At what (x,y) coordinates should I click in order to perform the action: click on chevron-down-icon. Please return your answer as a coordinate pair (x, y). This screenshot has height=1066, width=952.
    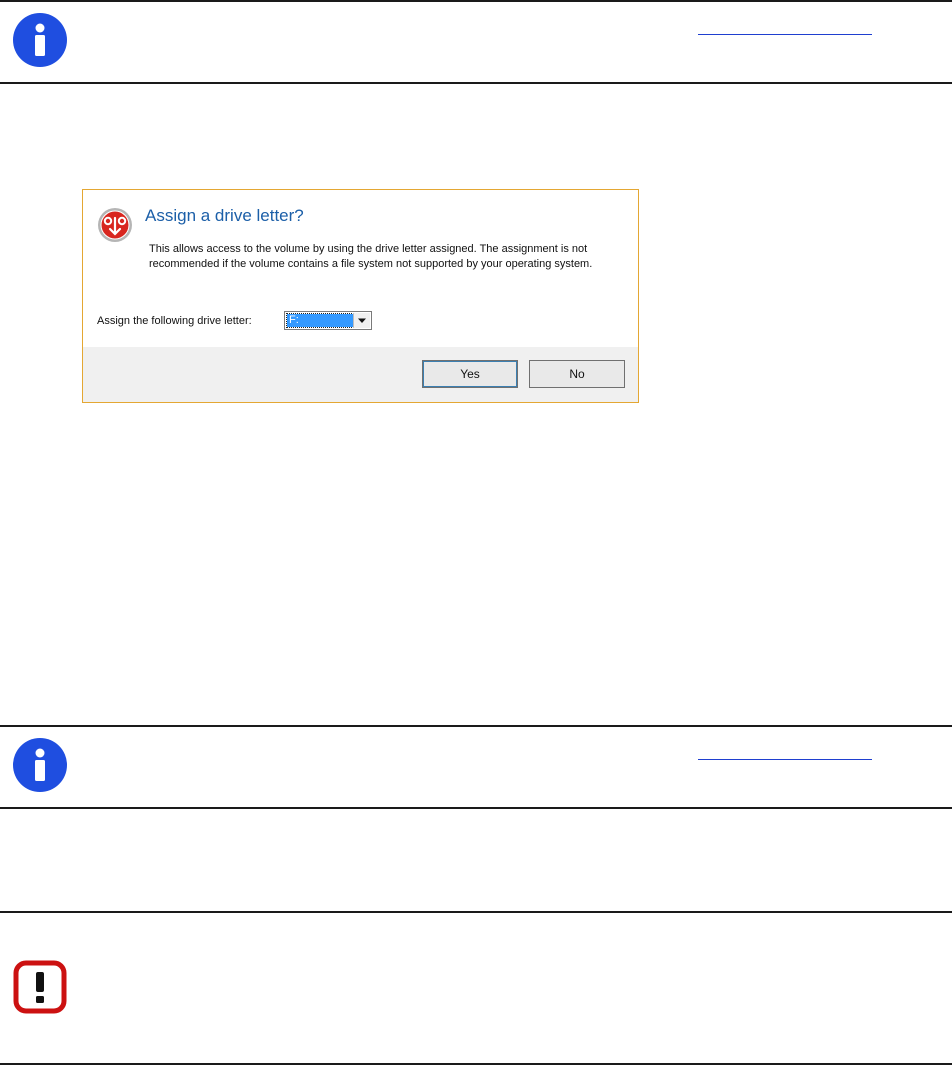
    Looking at the image, I should click on (362, 320).